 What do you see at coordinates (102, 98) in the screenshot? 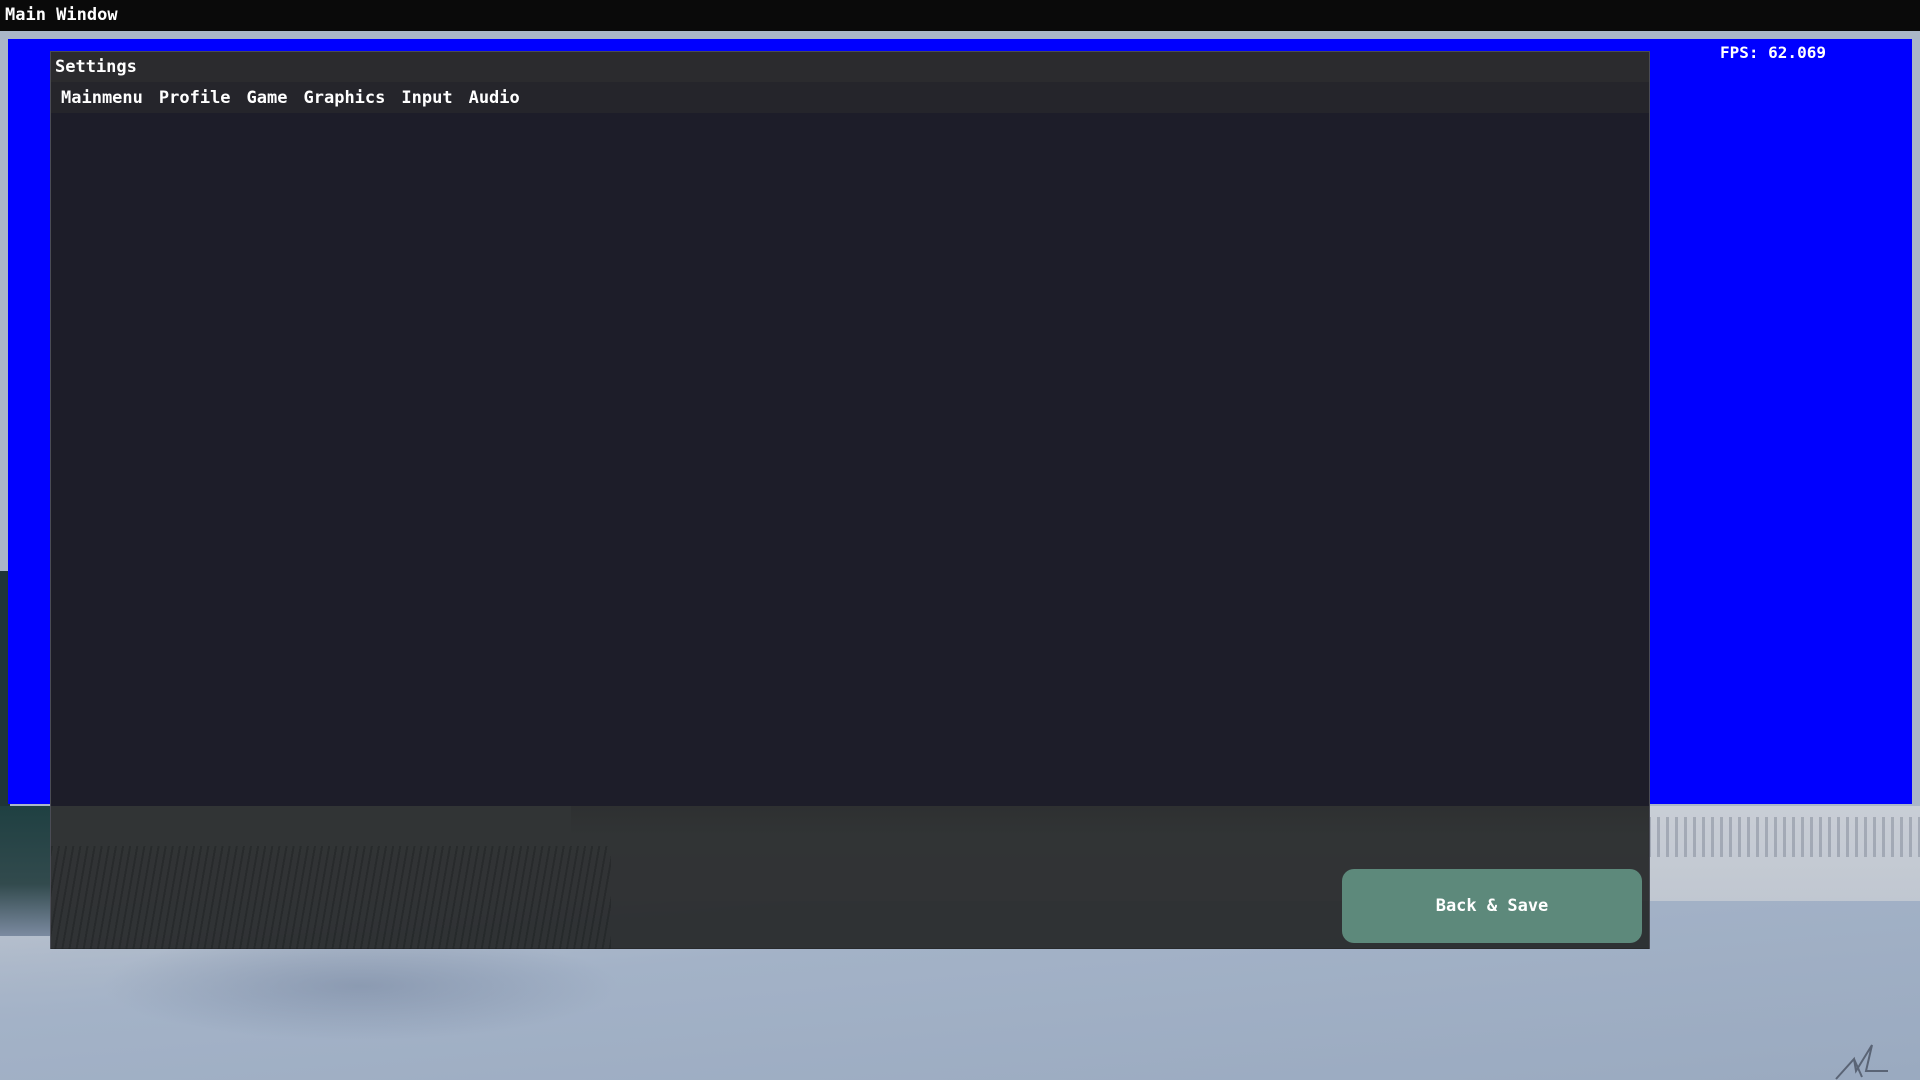
I see `tab-mainmenu: Mainmenu` at bounding box center [102, 98].